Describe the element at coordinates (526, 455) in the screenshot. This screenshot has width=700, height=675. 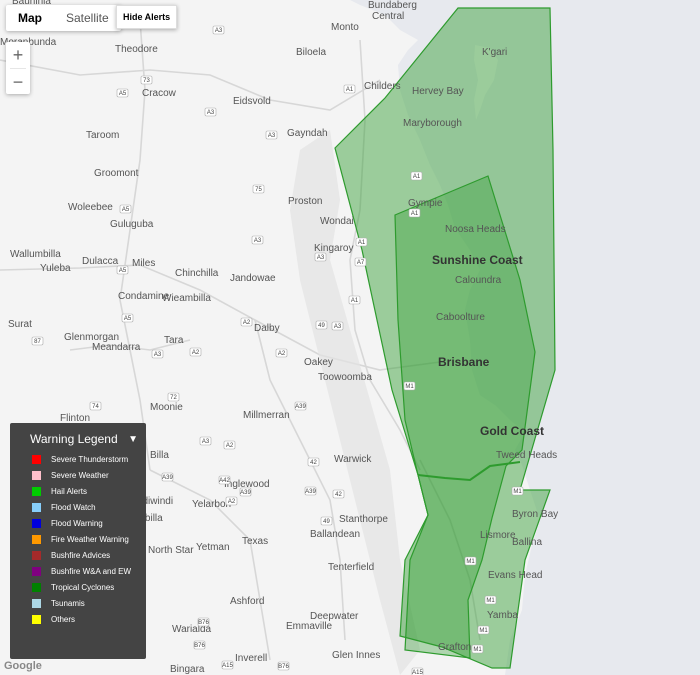
I see `place-label: Tweed Heads` at that location.